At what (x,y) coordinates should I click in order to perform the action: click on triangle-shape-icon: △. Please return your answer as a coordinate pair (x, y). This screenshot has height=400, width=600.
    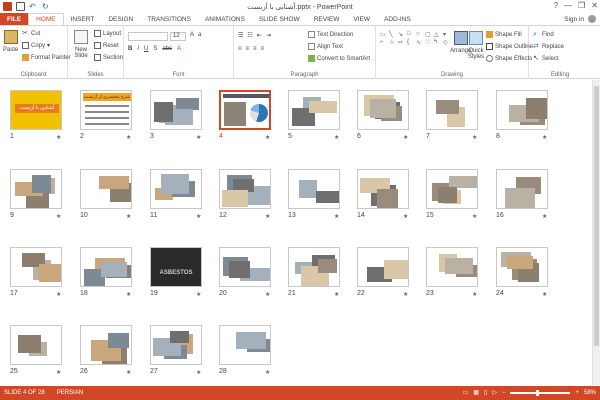
    Looking at the image, I should click on (438, 34).